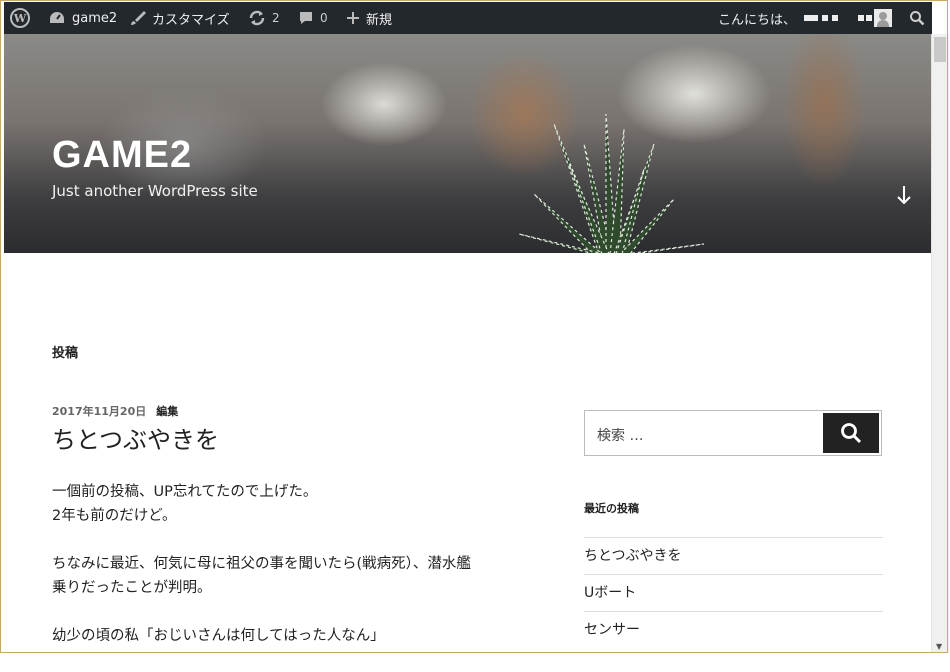  What do you see at coordinates (379, 20) in the screenshot?
I see `new-label: 新規` at bounding box center [379, 20].